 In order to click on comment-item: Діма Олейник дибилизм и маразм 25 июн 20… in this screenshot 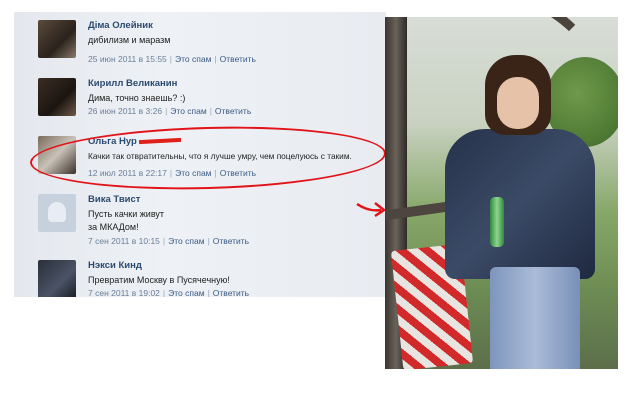, I will do `click(209, 46)`.